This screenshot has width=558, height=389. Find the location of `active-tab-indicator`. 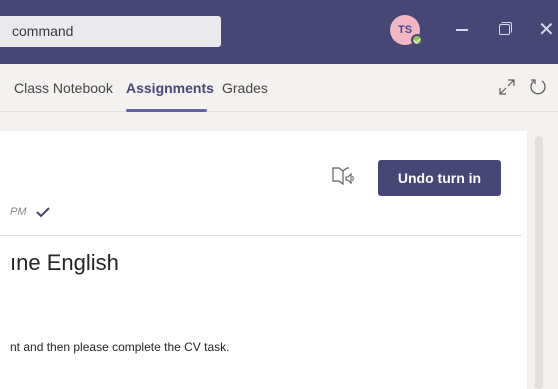

active-tab-indicator is located at coordinates (166, 110).